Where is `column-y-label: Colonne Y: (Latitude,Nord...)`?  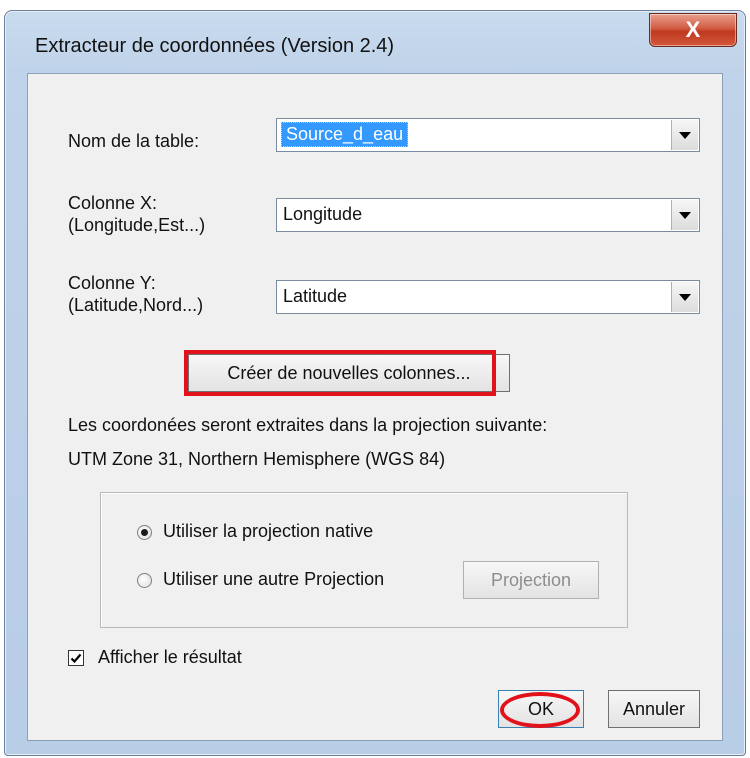
column-y-label: Colonne Y: (Latitude,Nord...) is located at coordinates (135, 294).